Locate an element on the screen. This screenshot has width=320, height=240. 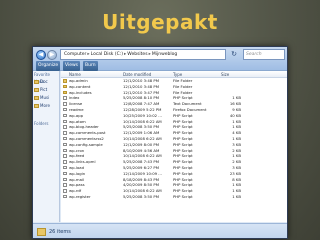
breadcrumb-computer: Computer is located at coordinates (75, 54).